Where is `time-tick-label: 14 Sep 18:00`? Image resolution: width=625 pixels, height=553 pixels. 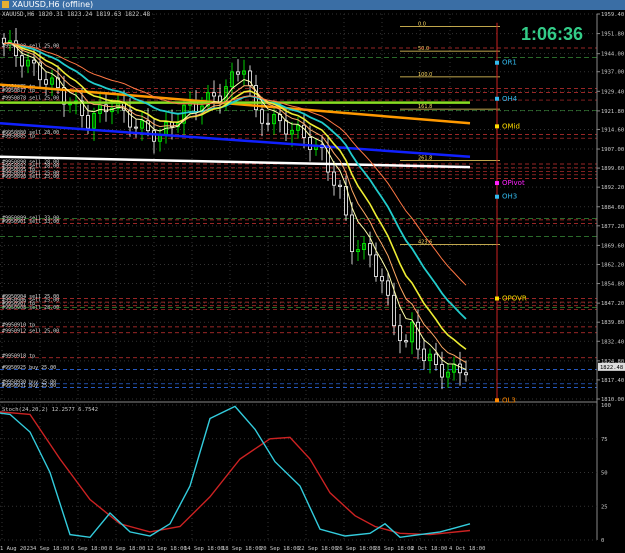 time-tick-label: 14 Sep 18:00 is located at coordinates (204, 549).